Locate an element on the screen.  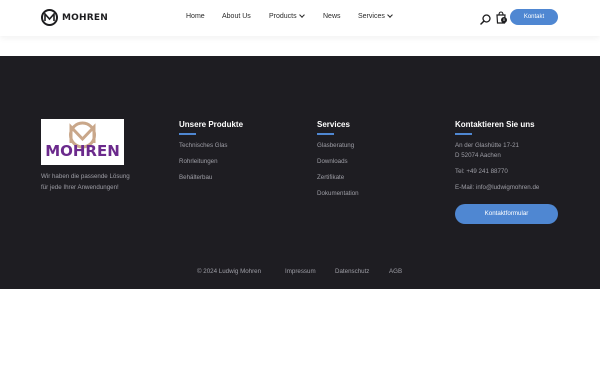
link-dokumentation: Dokumentation is located at coordinates (338, 193).